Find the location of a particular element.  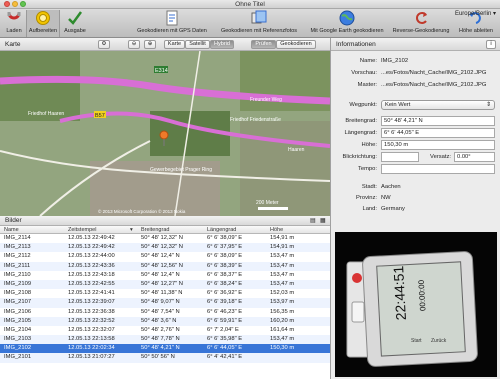

images-panel-title: Bilder is located at coordinates (13, 220).